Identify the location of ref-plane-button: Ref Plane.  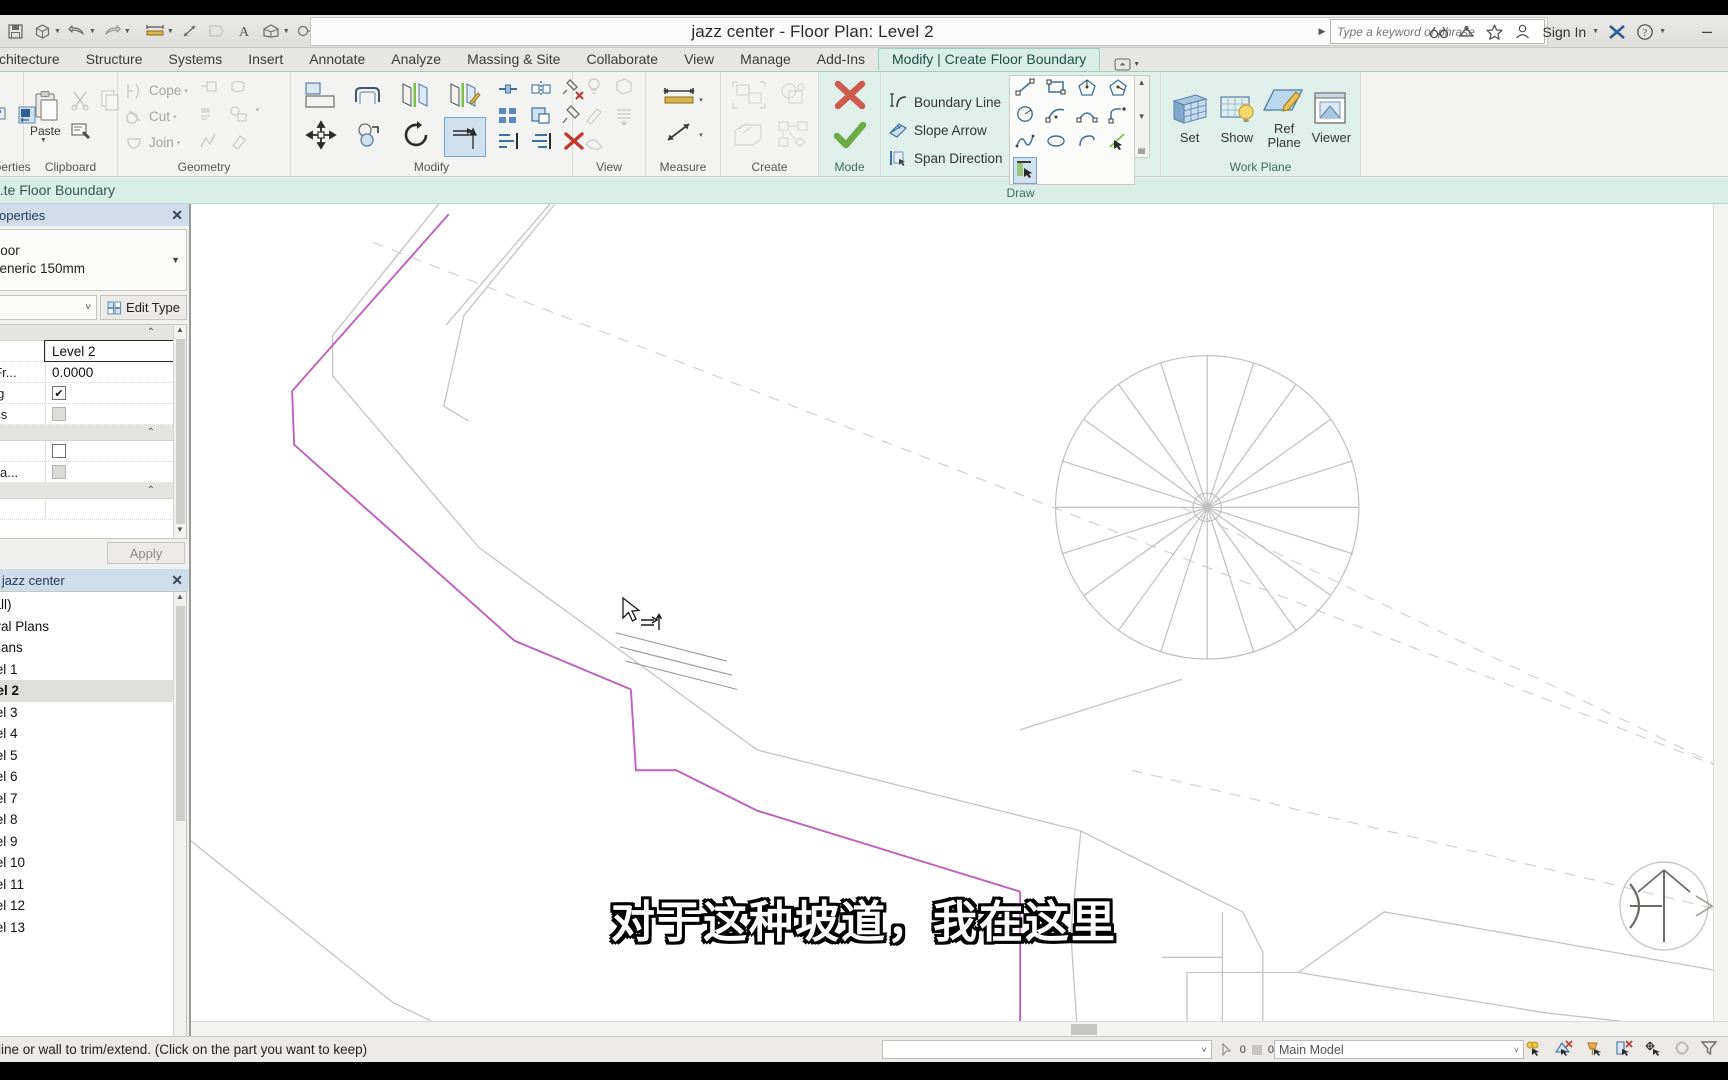
(1284, 117).